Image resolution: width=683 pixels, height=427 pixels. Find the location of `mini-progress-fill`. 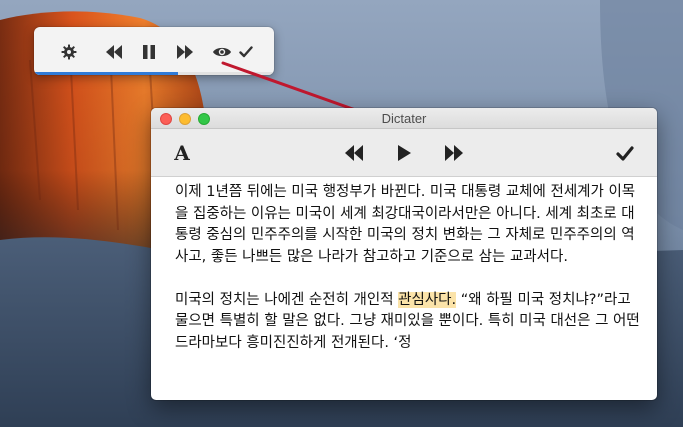

mini-progress-fill is located at coordinates (106, 73).